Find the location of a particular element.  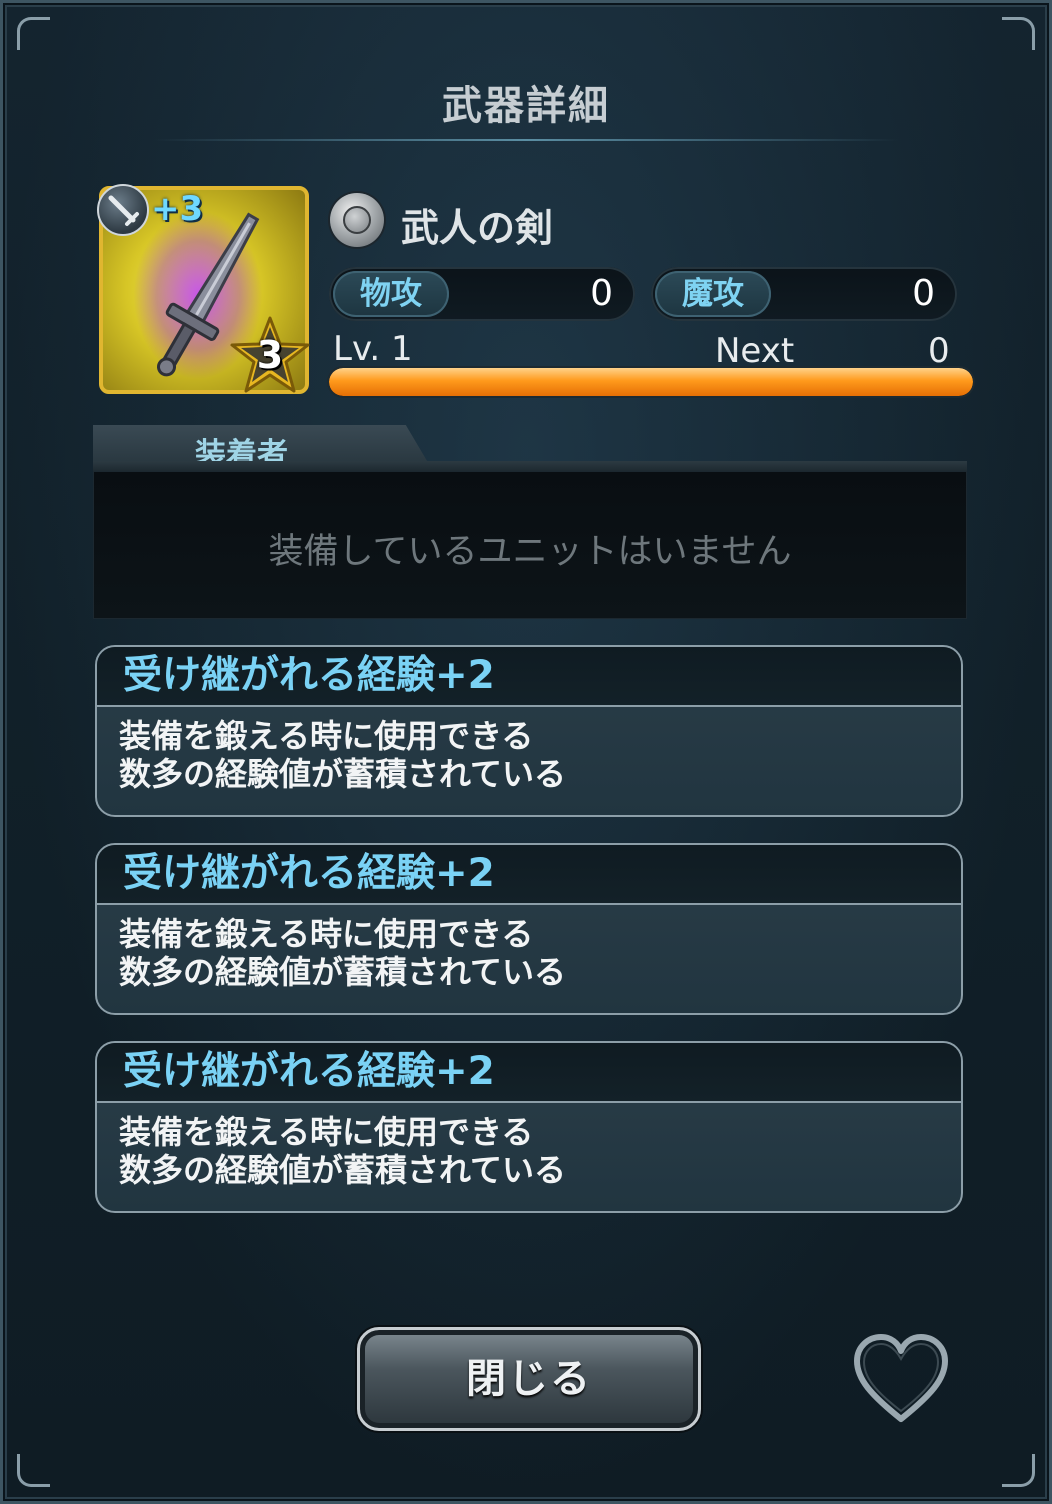

weapon-level: Lv. 1 is located at coordinates (373, 349).